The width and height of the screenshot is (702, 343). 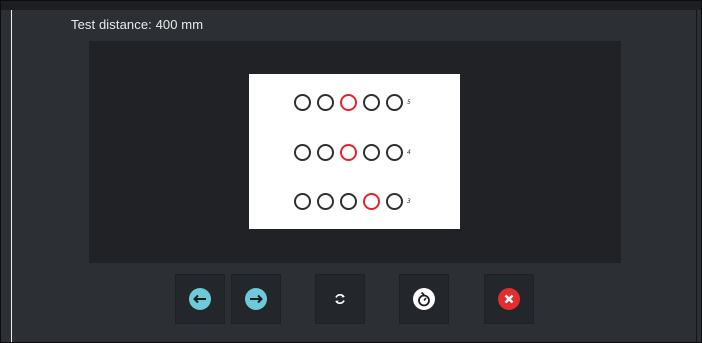 I want to click on chart-row-5: 5, so click(x=352, y=102).